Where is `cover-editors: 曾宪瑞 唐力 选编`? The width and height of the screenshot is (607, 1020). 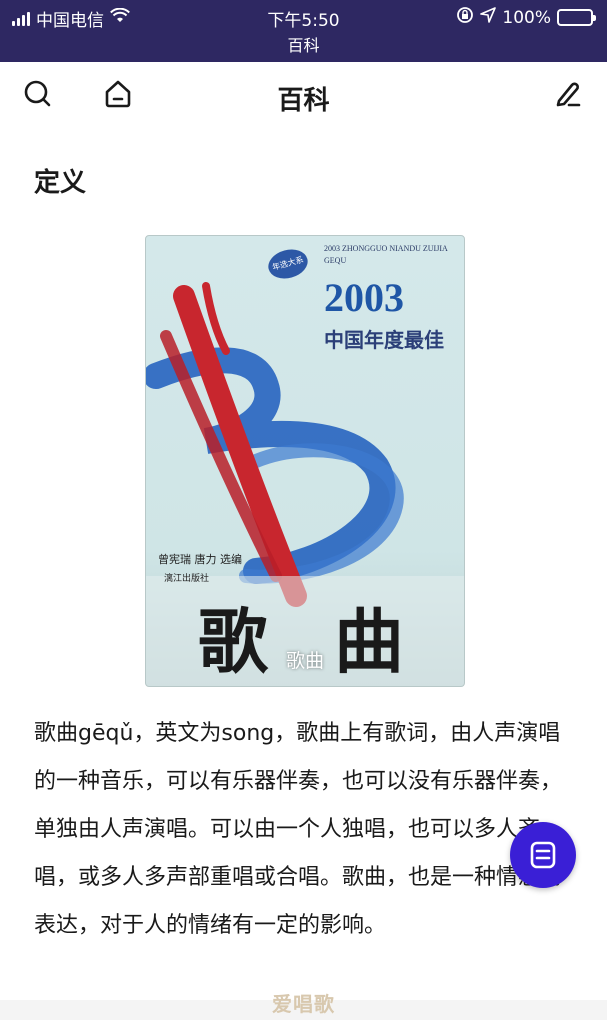
cover-editors: 曾宪瑞 唐力 选编 is located at coordinates (200, 559).